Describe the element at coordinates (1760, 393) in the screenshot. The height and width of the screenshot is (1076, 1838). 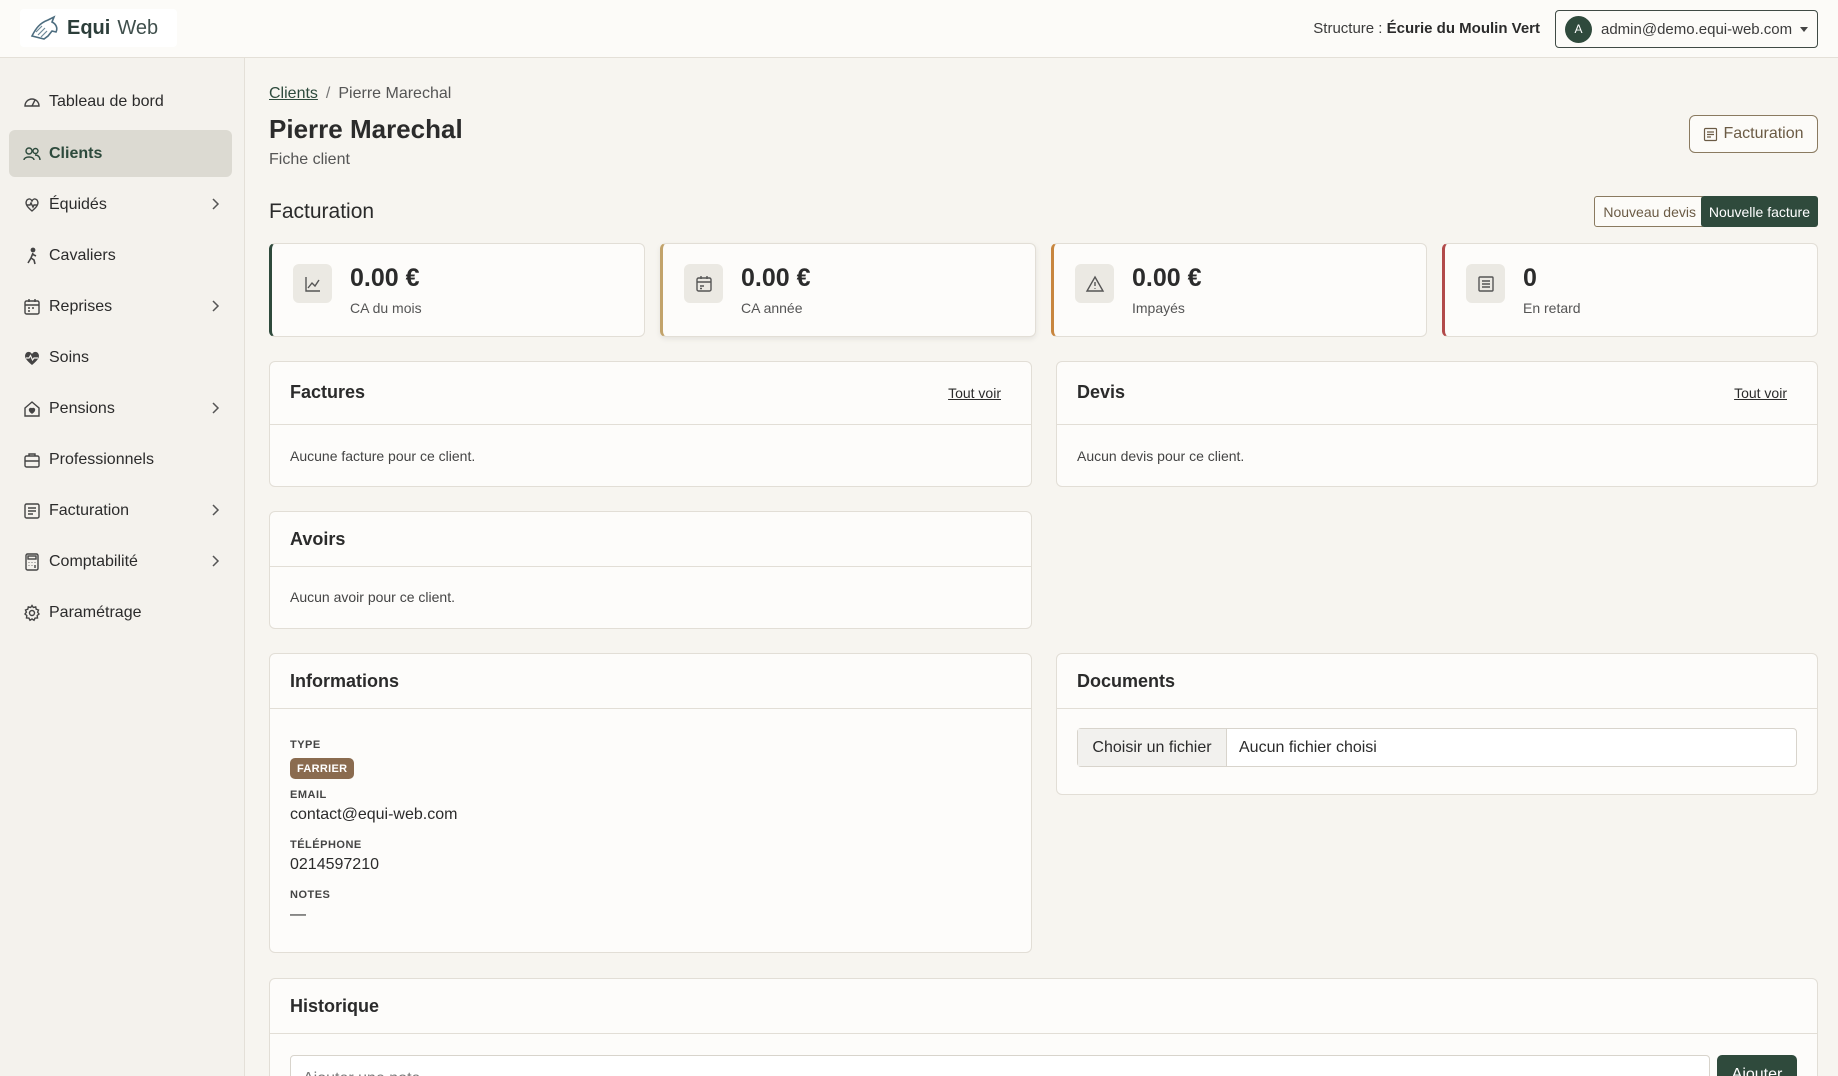
I see `quotes-see-all-link: Tout voir` at that location.